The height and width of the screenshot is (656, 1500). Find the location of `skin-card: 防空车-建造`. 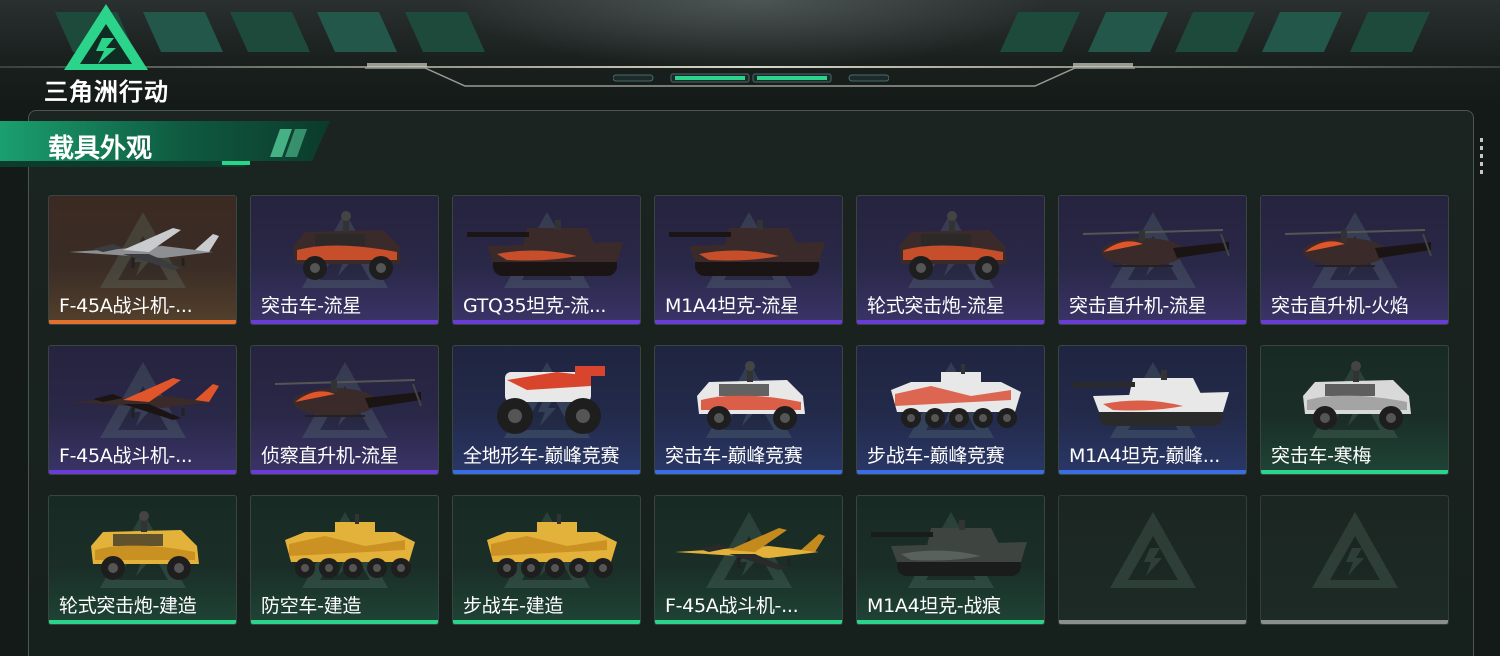

skin-card: 防空车-建造 is located at coordinates (344, 560).